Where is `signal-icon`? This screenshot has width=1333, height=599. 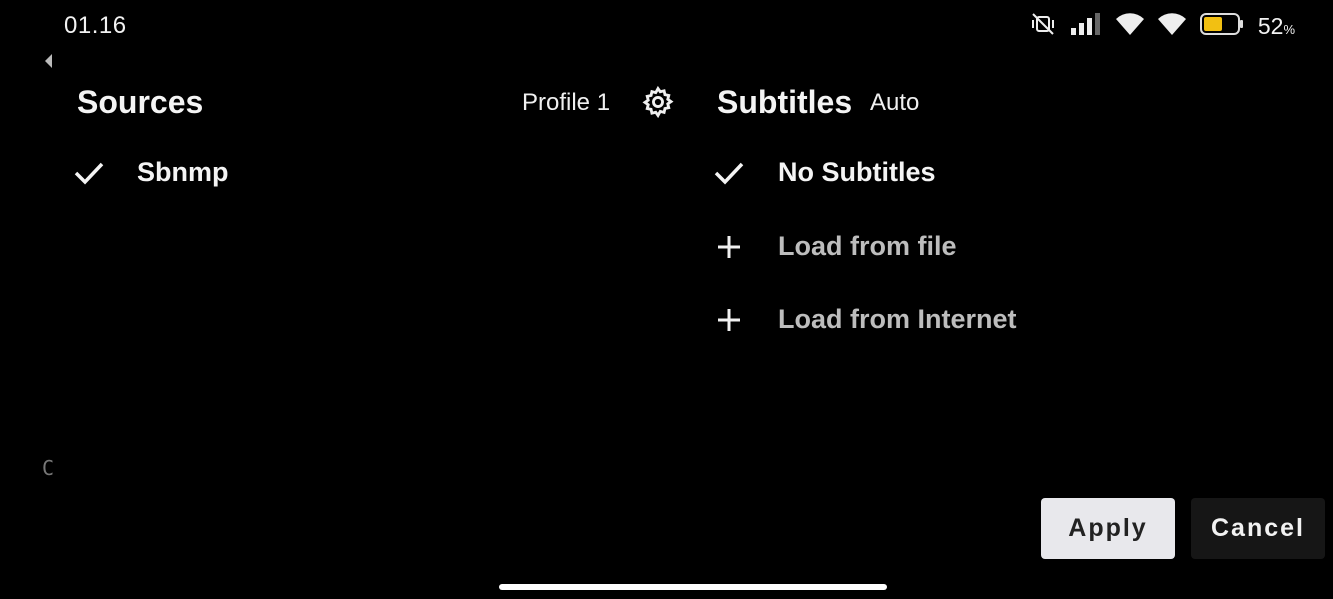 signal-icon is located at coordinates (1086, 26).